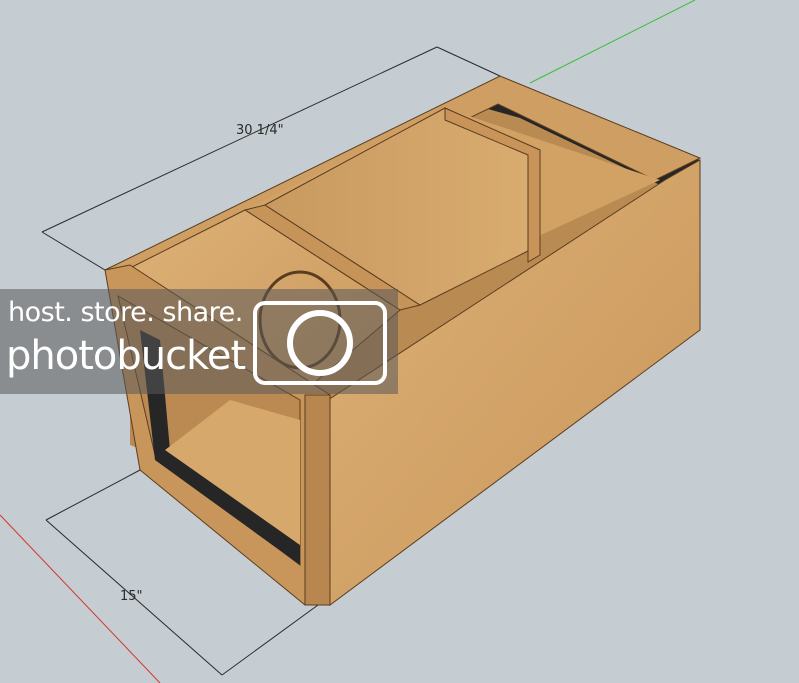 The width and height of the screenshot is (799, 683). I want to click on watermark-tagline: host. store. share., so click(125, 312).